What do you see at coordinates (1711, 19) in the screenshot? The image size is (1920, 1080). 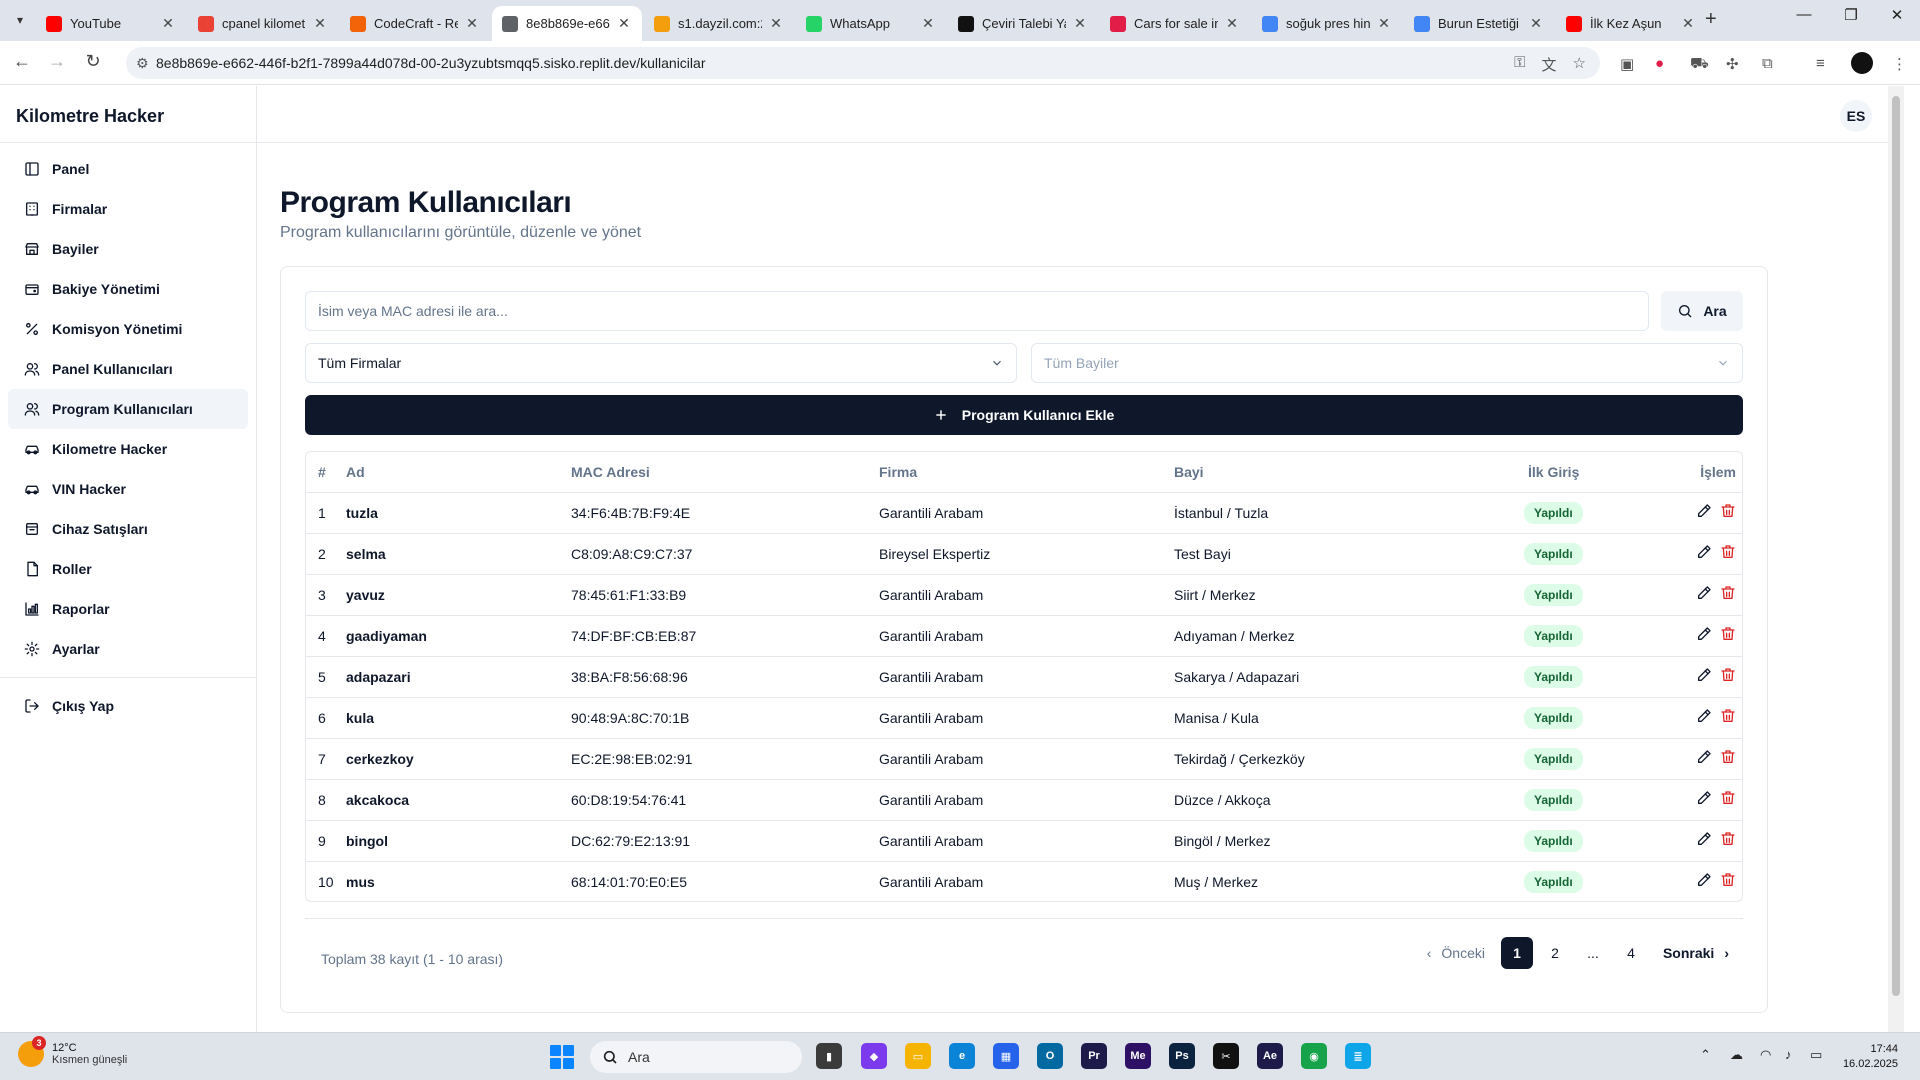 I see `new-tab-button: +` at bounding box center [1711, 19].